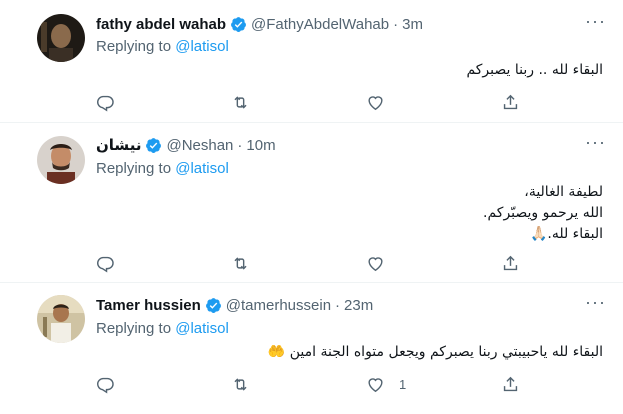  I want to click on author-handle: @tamerhussein, so click(278, 305).